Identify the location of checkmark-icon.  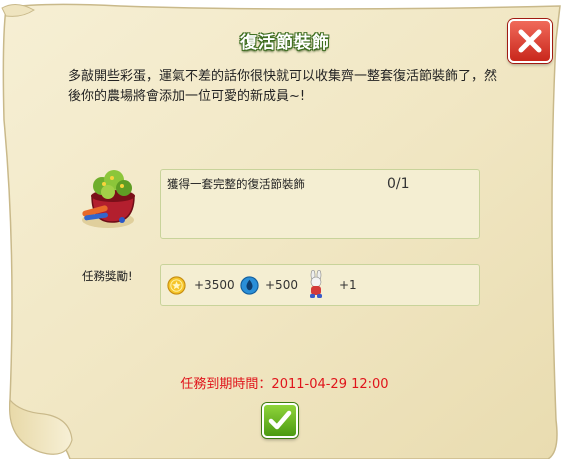
(280, 420).